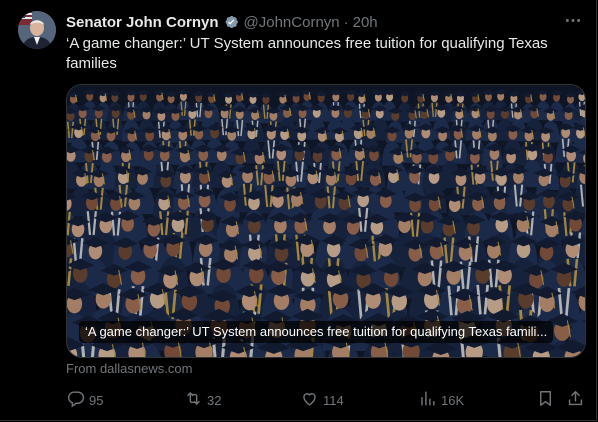 Image resolution: width=598 pixels, height=422 pixels. Describe the element at coordinates (142, 22) in the screenshot. I see `author-name: Senator John Cornyn` at that location.